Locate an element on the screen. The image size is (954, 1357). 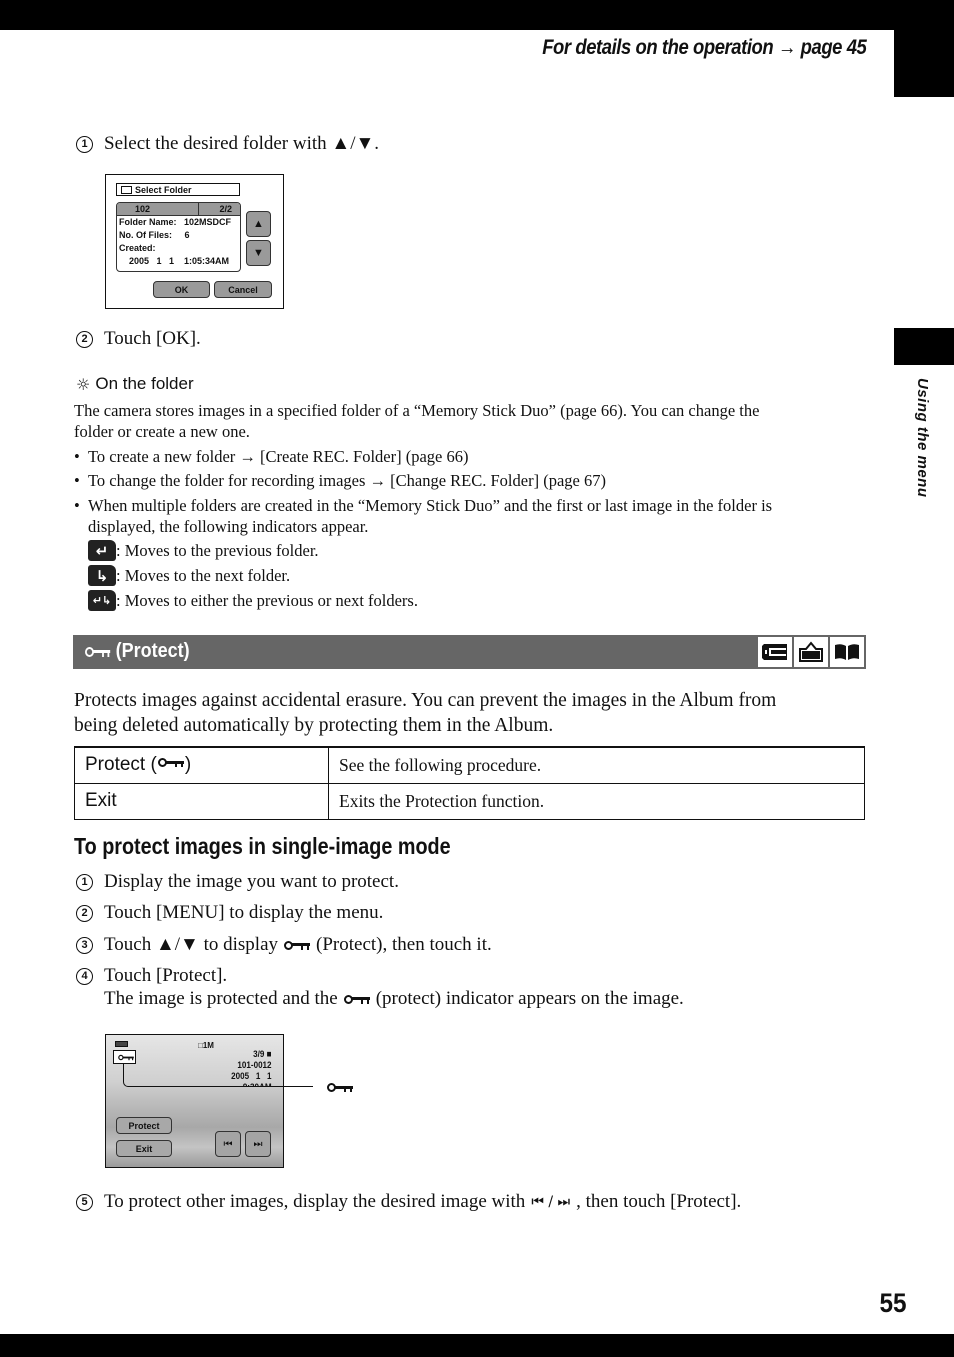
memory-card-icon is located at coordinates (775, 652).